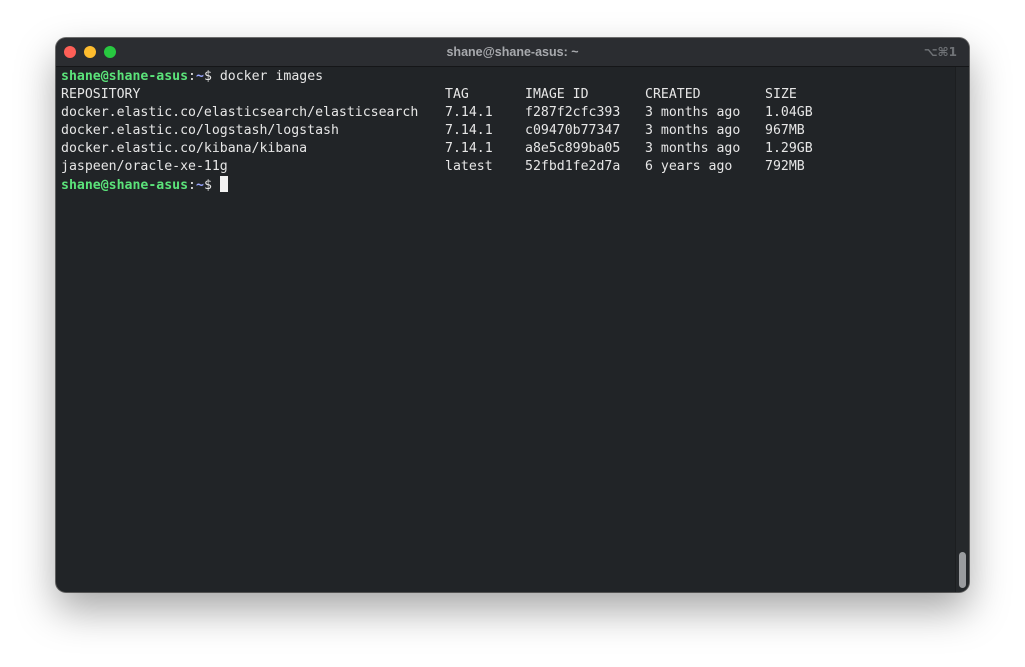  I want to click on size-cell: 967MB, so click(785, 130).